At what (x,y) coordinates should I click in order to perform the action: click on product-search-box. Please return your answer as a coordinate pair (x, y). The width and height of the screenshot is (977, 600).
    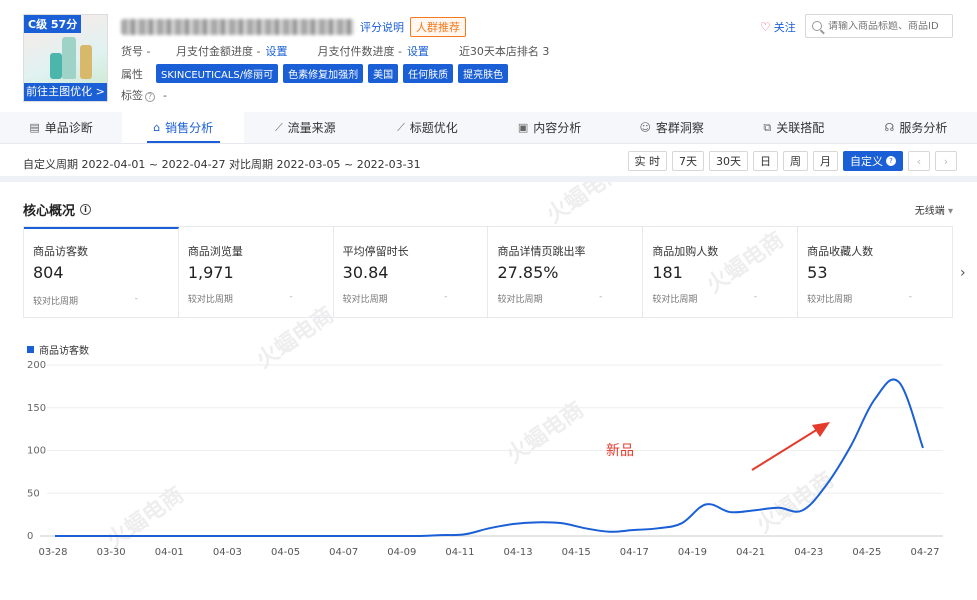
    Looking at the image, I should click on (879, 26).